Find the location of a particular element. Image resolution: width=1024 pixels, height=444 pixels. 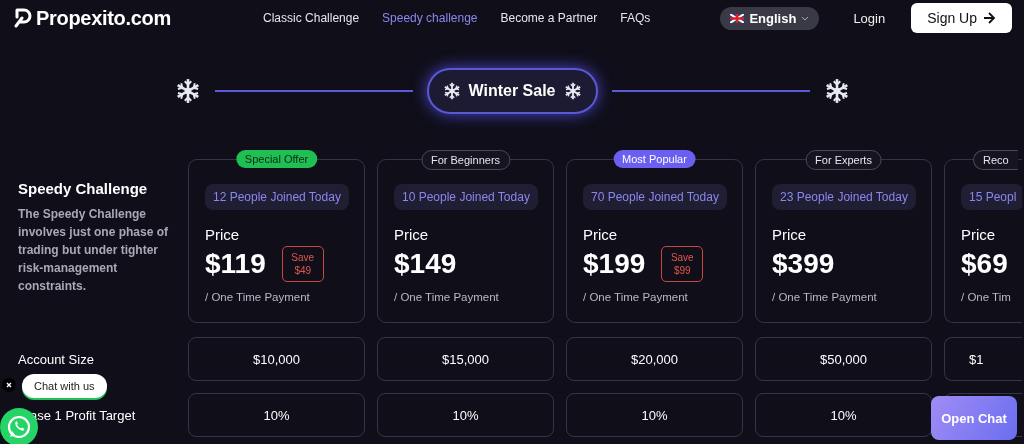

close-icon is located at coordinates (9, 385).